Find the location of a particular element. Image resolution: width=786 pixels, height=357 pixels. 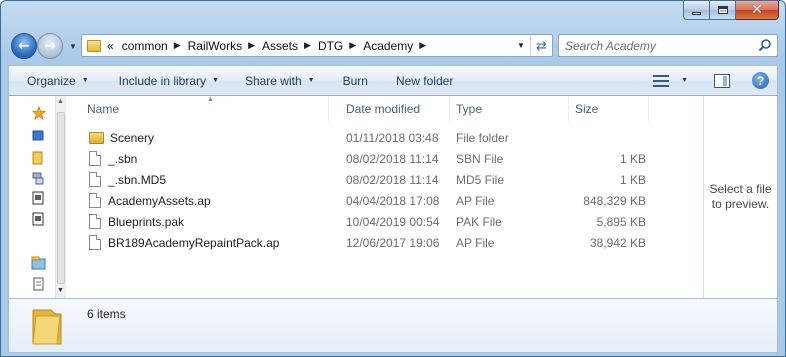

file-row: Scenery 01/11/2018 03:48 File folder is located at coordinates (387, 137).